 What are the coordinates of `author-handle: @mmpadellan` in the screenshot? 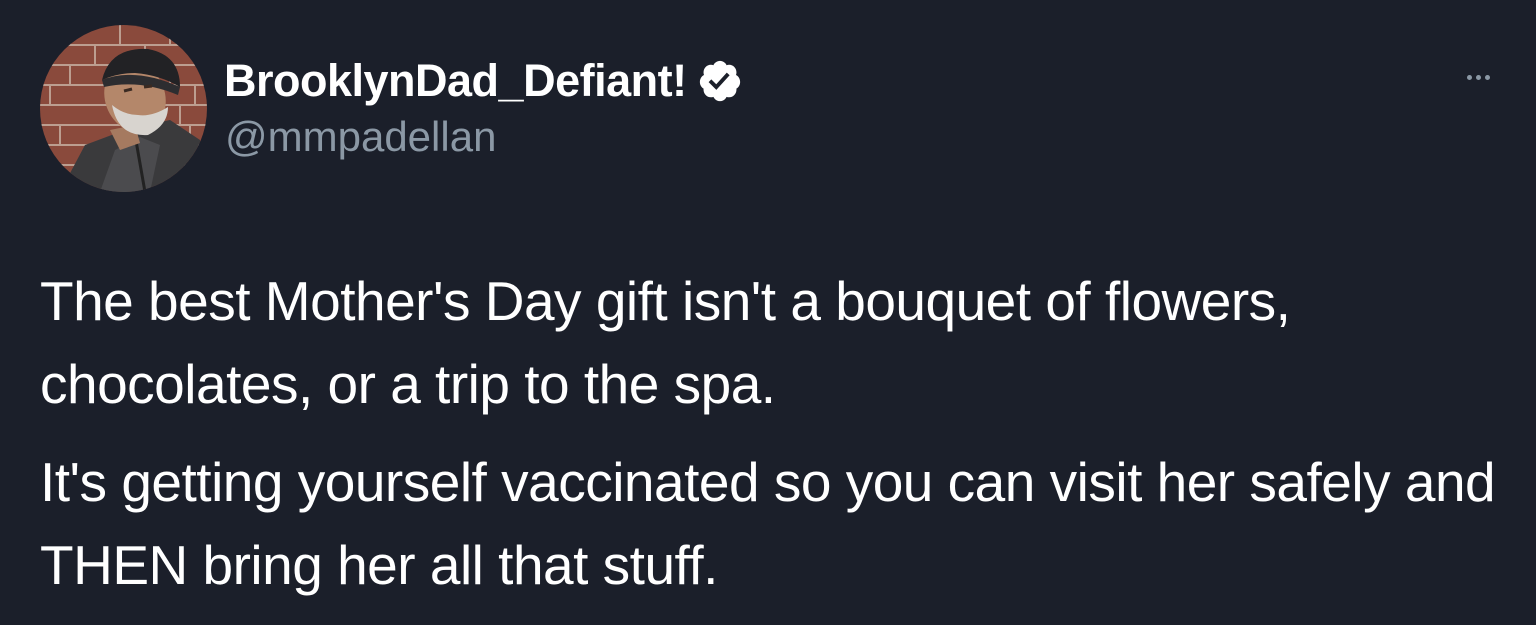 It's located at (360, 137).